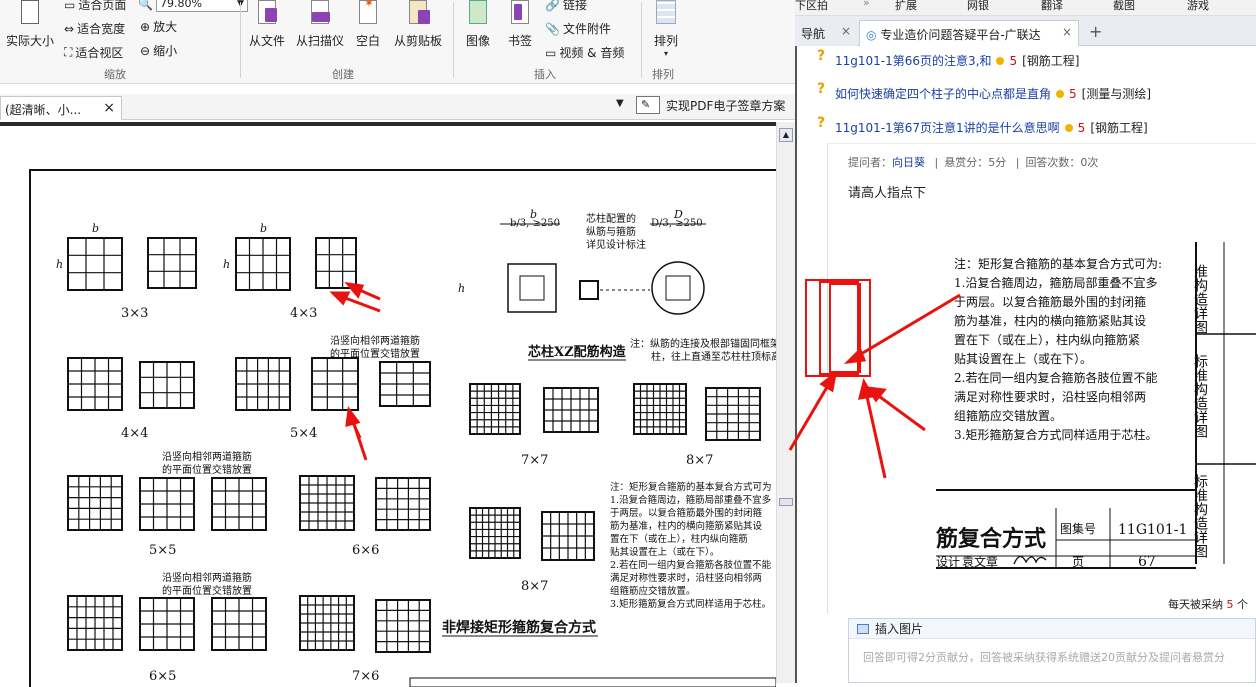 The width and height of the screenshot is (1256, 687). I want to click on question-link: 如何快速确定四个柱子的中心点都是直角, so click(943, 93).